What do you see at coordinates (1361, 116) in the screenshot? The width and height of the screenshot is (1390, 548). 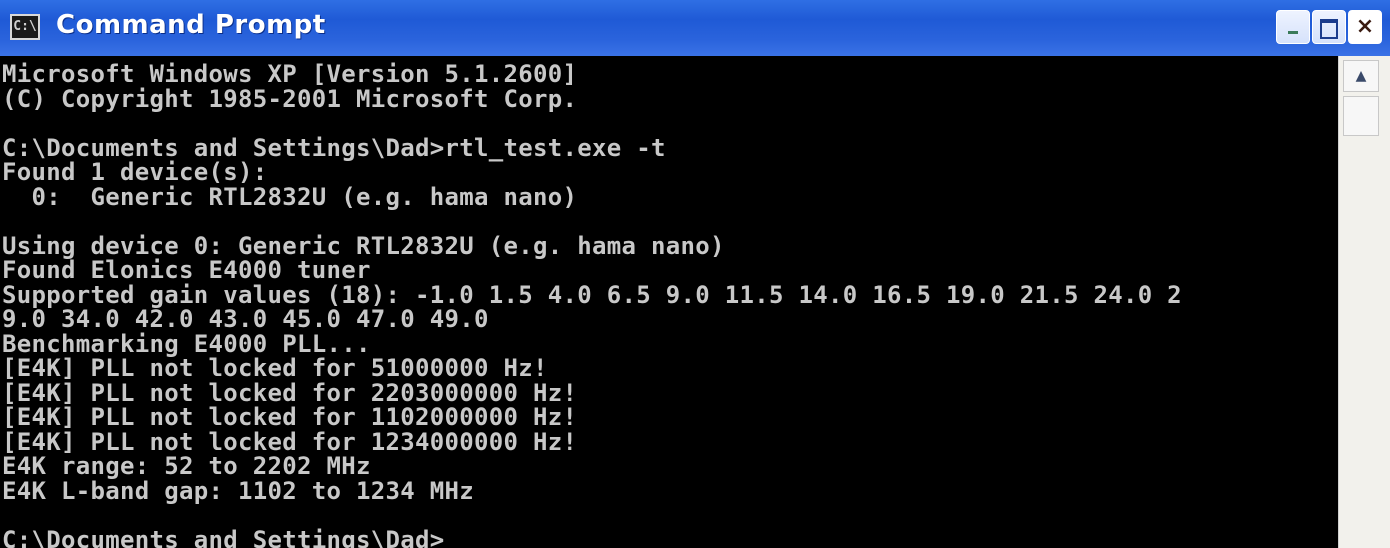 I see `scroll-thumb` at bounding box center [1361, 116].